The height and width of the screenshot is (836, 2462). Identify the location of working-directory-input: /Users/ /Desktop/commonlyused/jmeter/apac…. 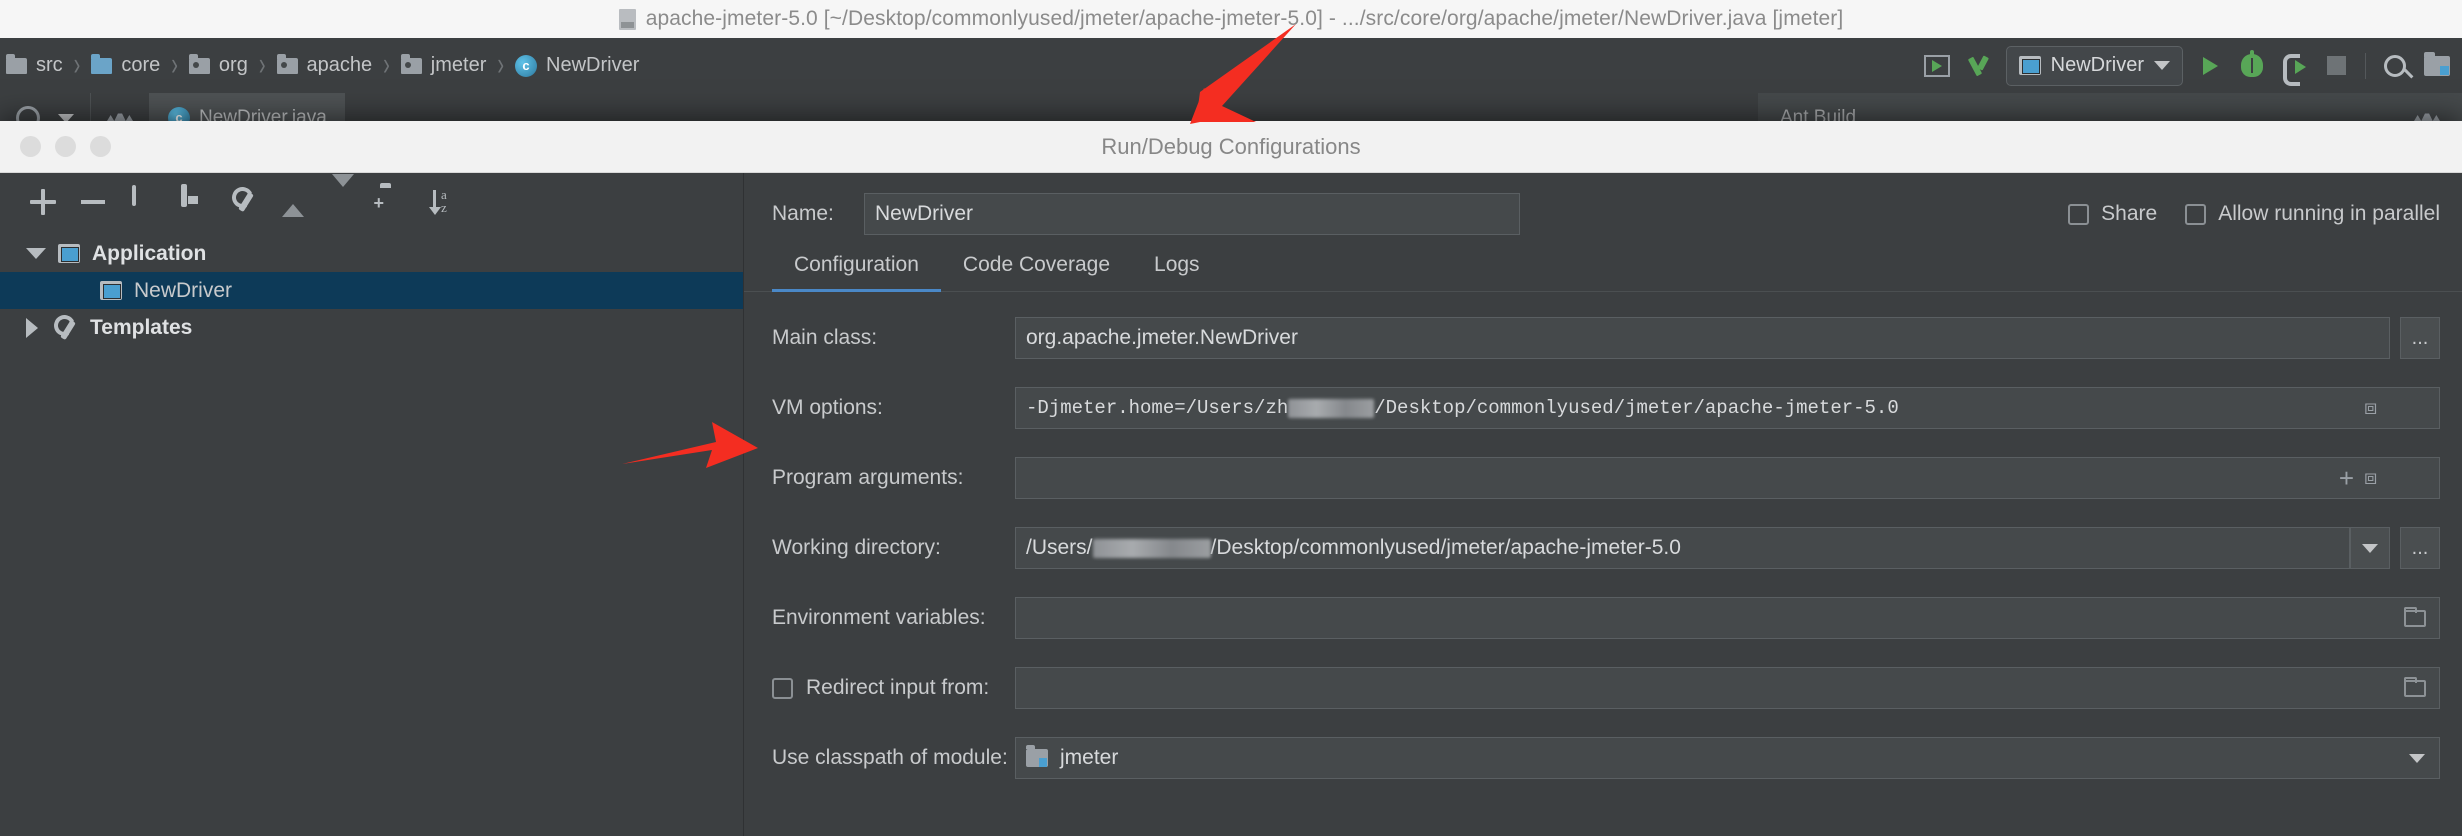
(1682, 548).